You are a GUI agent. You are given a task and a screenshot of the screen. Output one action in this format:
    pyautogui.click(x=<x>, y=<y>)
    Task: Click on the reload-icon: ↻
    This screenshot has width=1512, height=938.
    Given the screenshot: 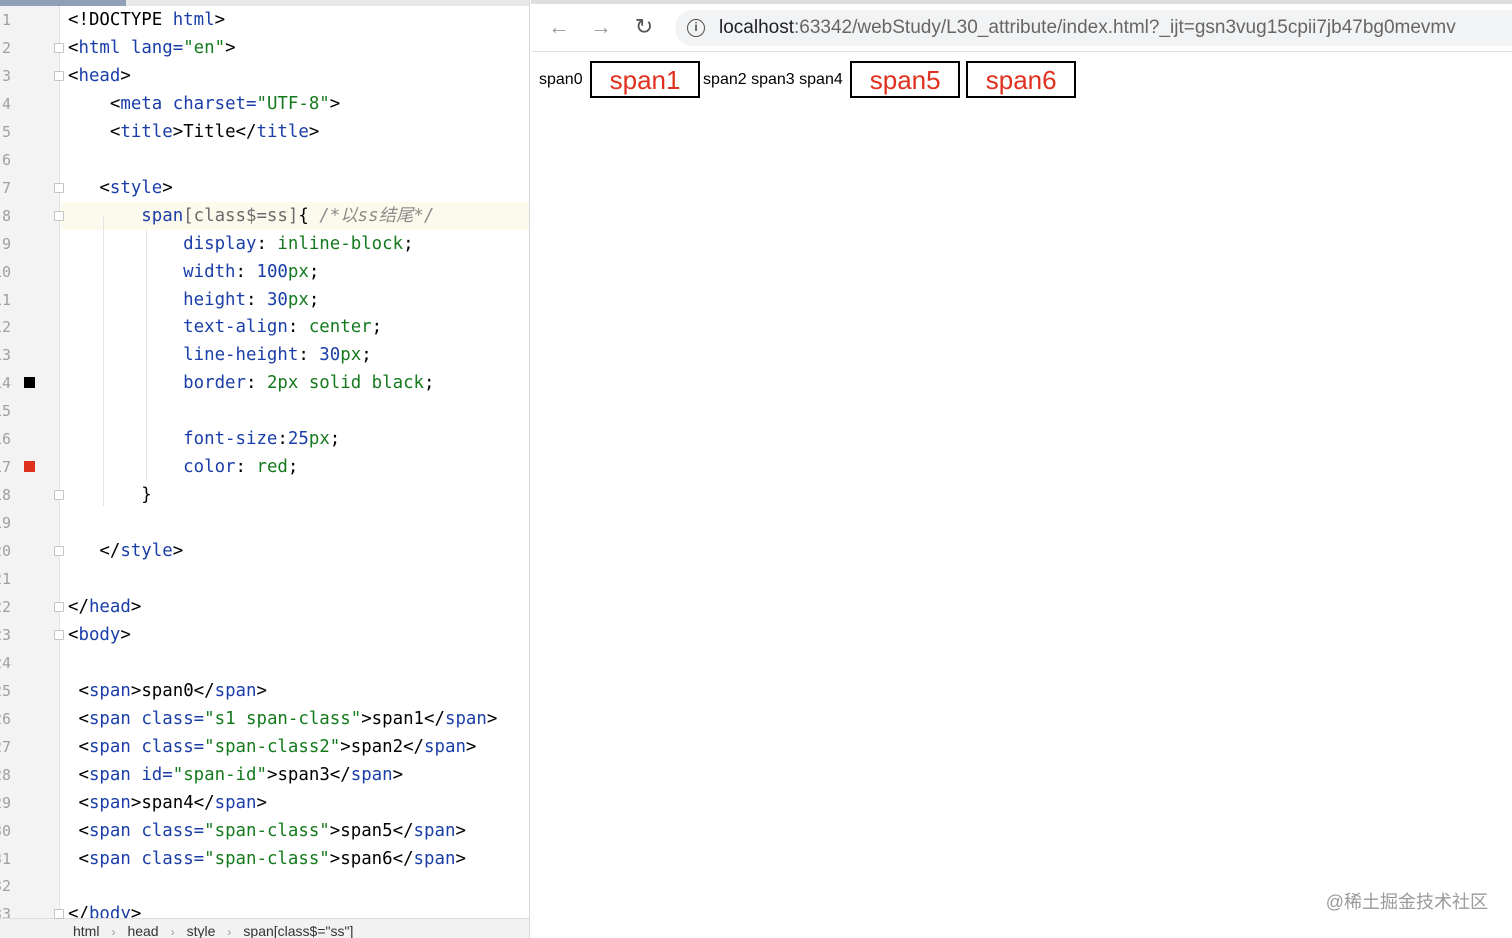 What is the action you would take?
    pyautogui.click(x=644, y=27)
    